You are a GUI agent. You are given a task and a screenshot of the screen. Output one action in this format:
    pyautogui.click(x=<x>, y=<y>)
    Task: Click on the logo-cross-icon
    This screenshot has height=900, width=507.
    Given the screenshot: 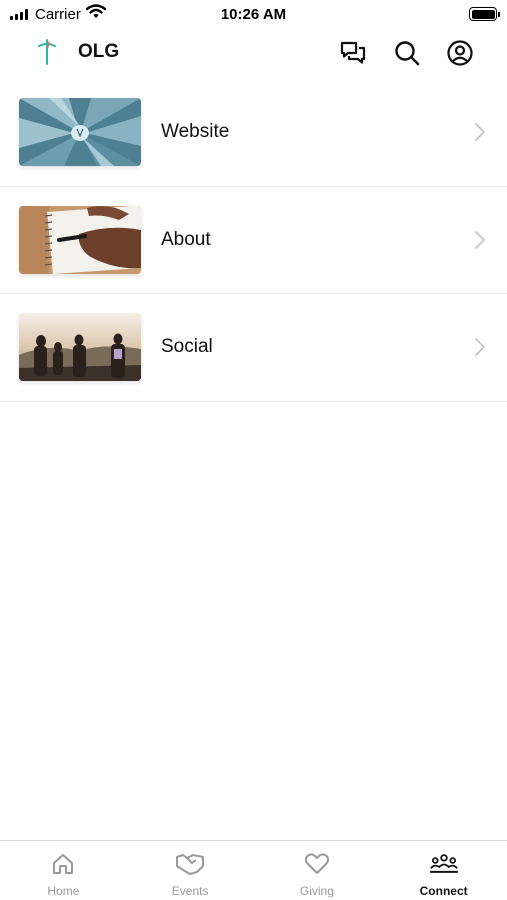 What is the action you would take?
    pyautogui.click(x=47, y=52)
    